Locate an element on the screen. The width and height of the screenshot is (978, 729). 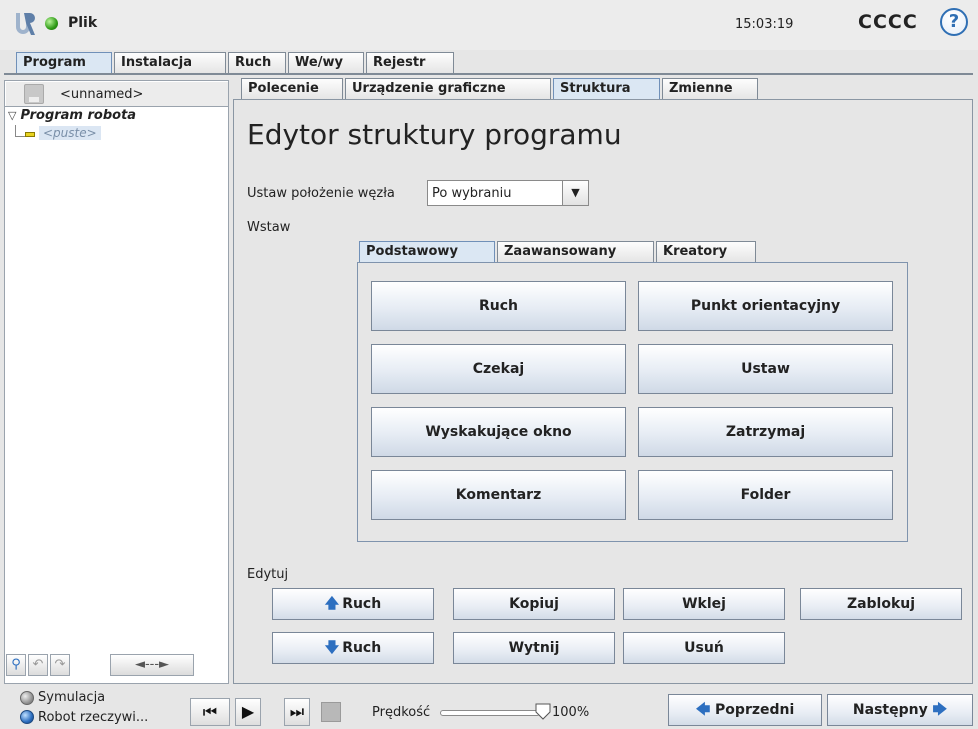
insert-waypoint-button: Punkt orientacyjny is located at coordinates (765, 306).